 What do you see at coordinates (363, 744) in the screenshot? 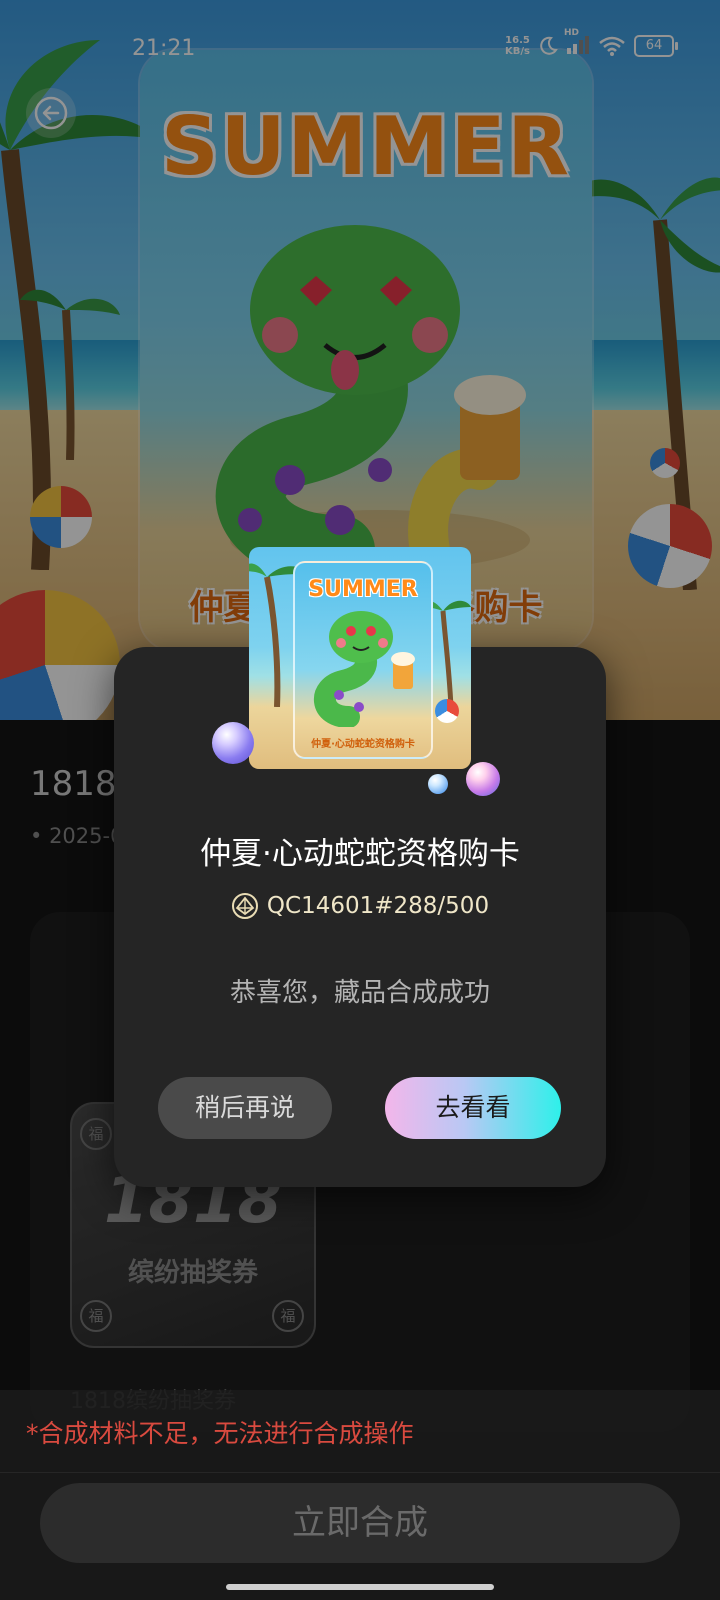
I see `dialog-card-caption: 仲夏·心动蛇蛇资格购卡` at bounding box center [363, 744].